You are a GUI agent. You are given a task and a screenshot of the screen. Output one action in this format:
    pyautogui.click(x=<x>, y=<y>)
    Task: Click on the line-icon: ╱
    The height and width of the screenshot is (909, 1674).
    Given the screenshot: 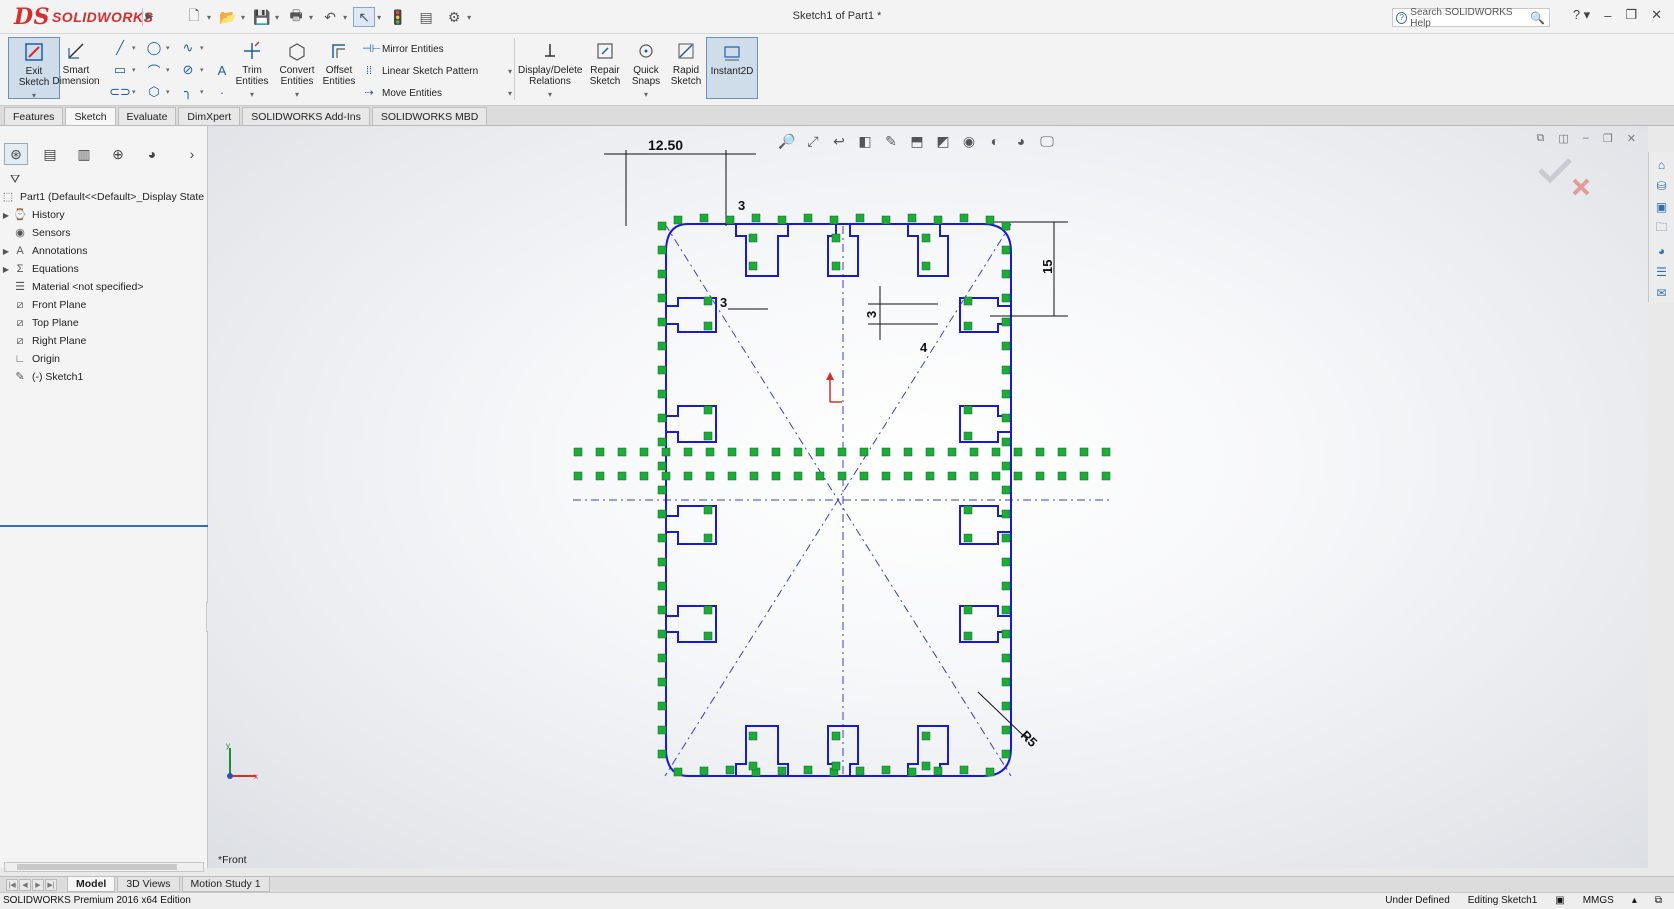 What is the action you would take?
    pyautogui.click(x=120, y=48)
    